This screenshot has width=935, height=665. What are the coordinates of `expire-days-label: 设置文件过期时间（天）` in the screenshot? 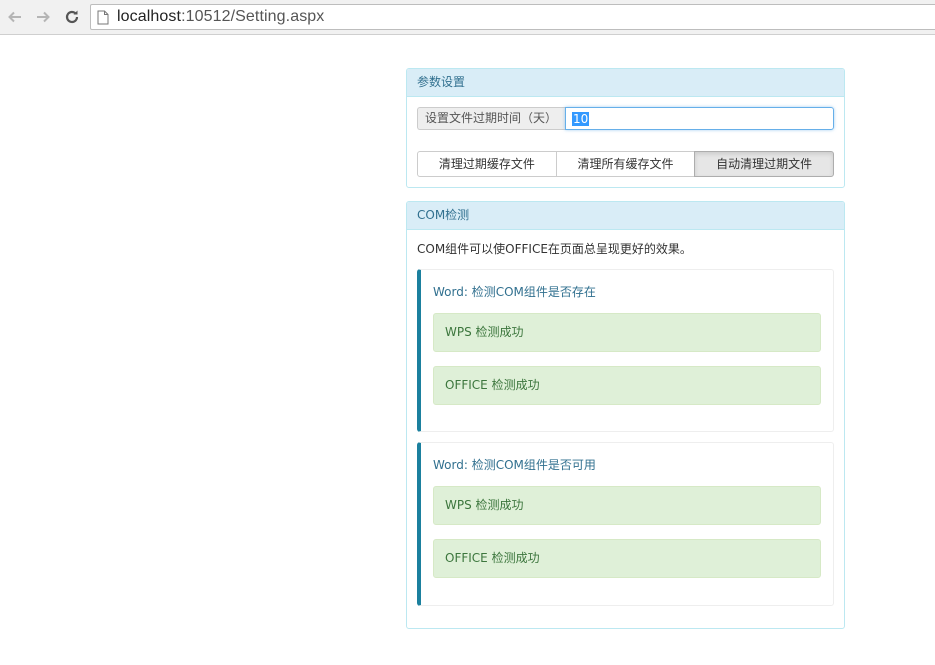 It's located at (491, 118).